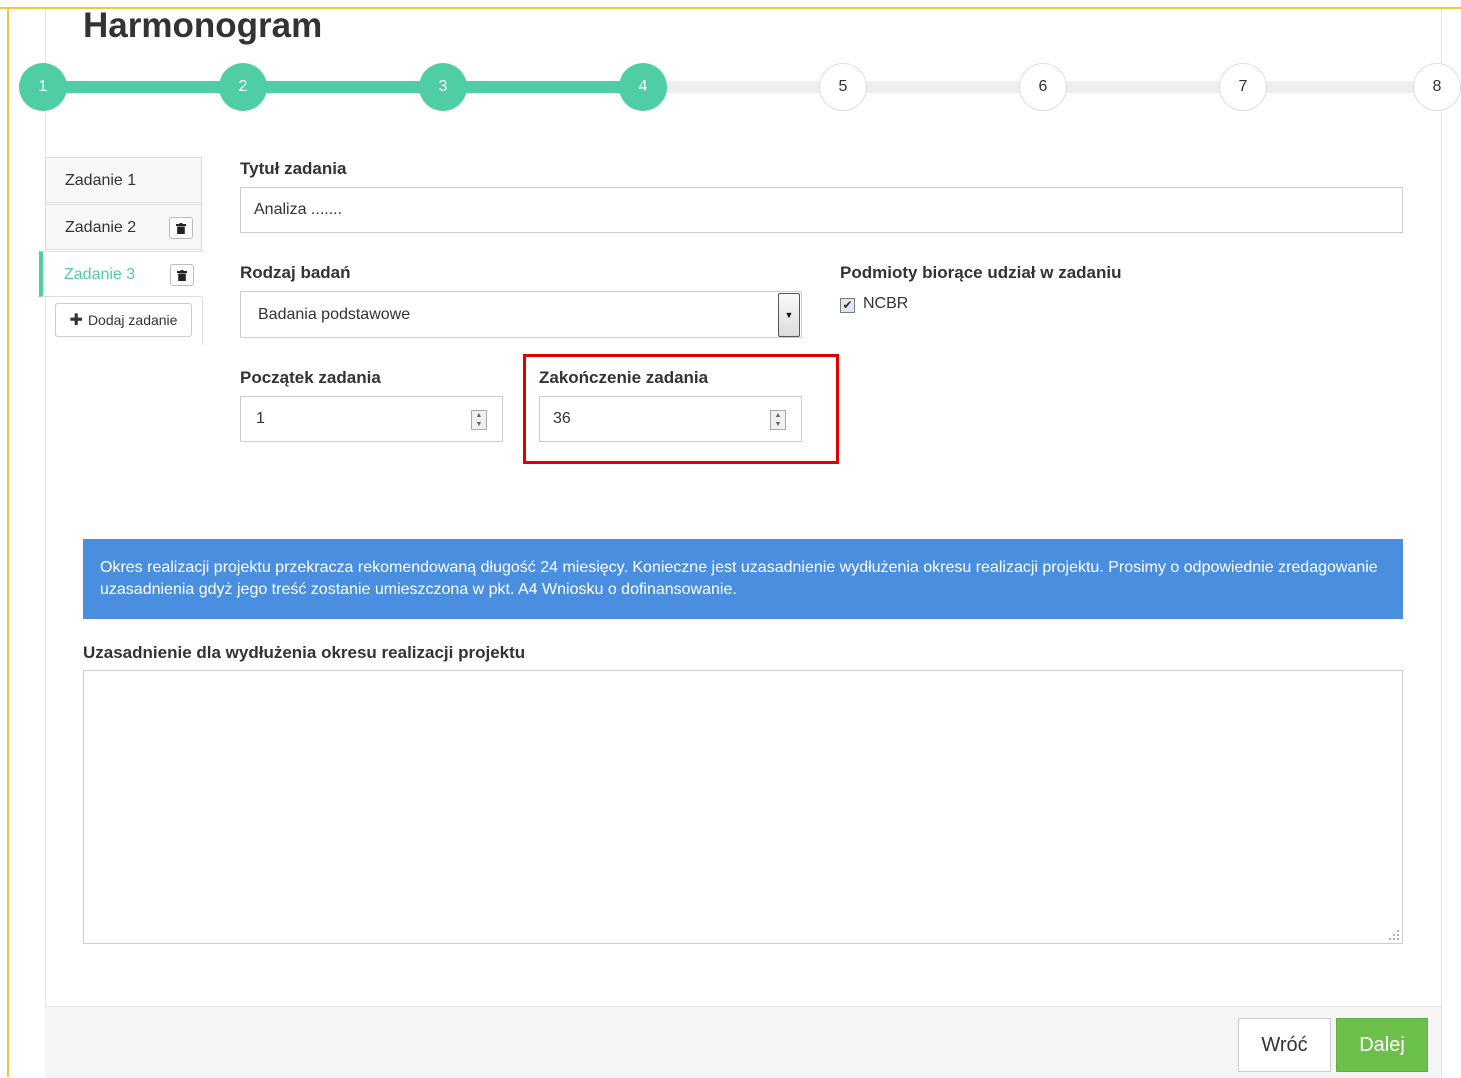  Describe the element at coordinates (521, 314) in the screenshot. I see `research-type-select: Badania podstawowe ▼` at that location.